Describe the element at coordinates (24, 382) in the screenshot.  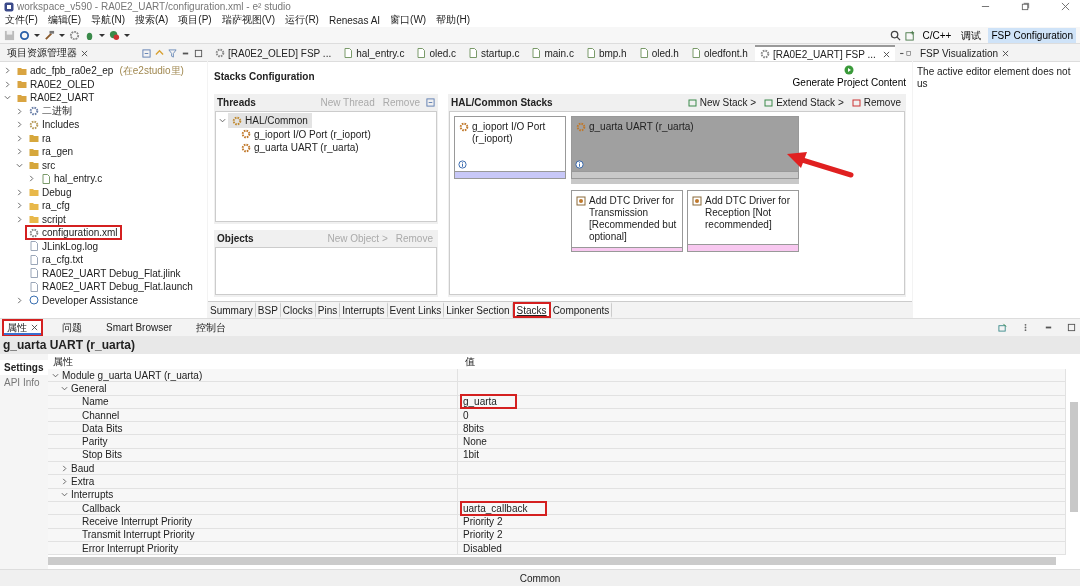
I see `side-tab: API Info` at that location.